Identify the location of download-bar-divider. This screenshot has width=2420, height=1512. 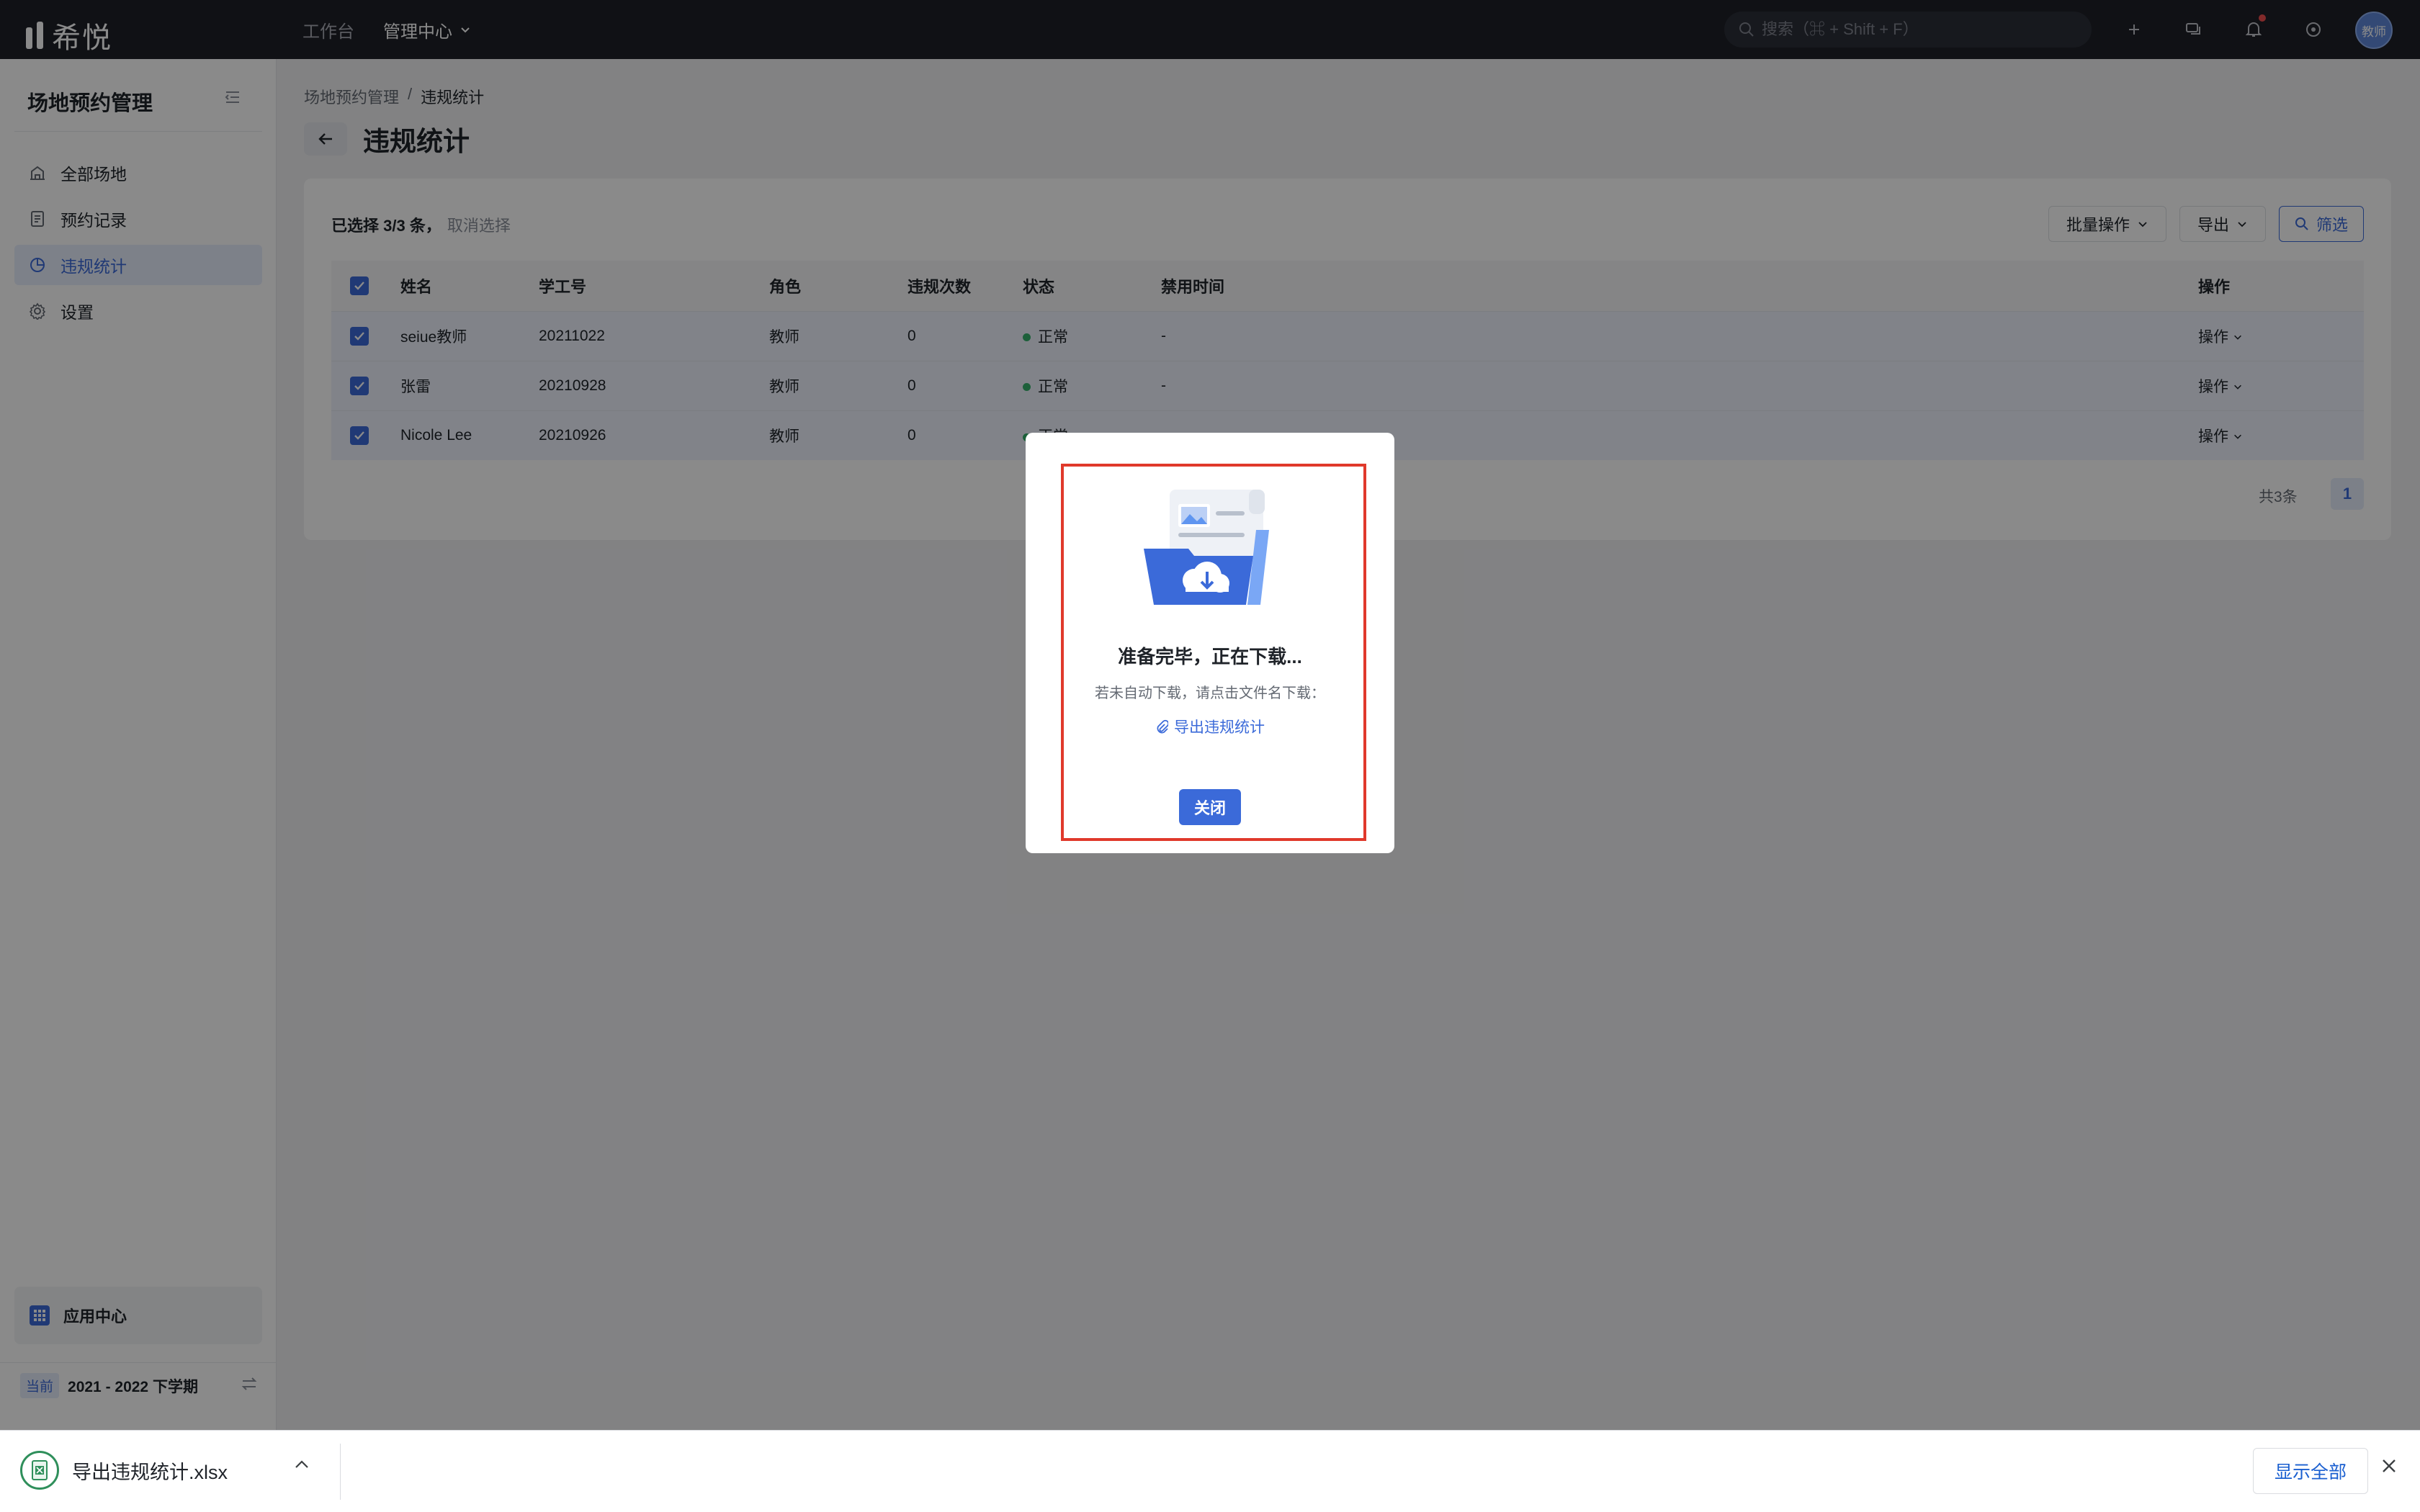
(340, 1472).